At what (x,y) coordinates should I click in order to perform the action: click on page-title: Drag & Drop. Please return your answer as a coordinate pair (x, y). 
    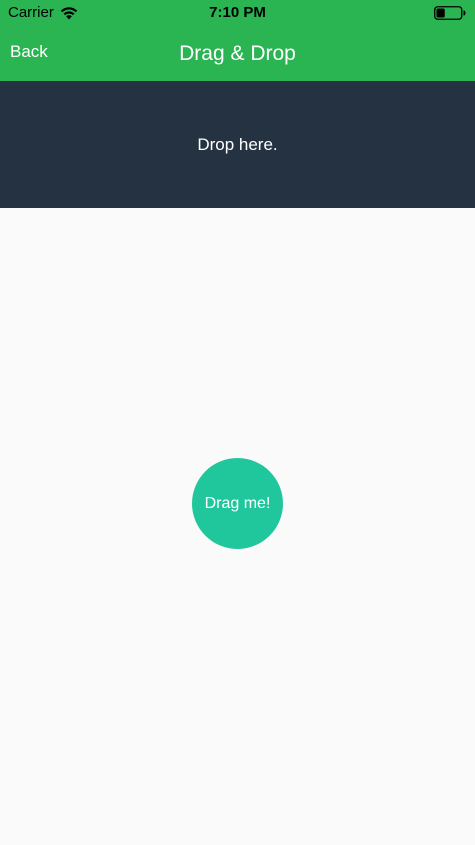
    Looking at the image, I should click on (237, 53).